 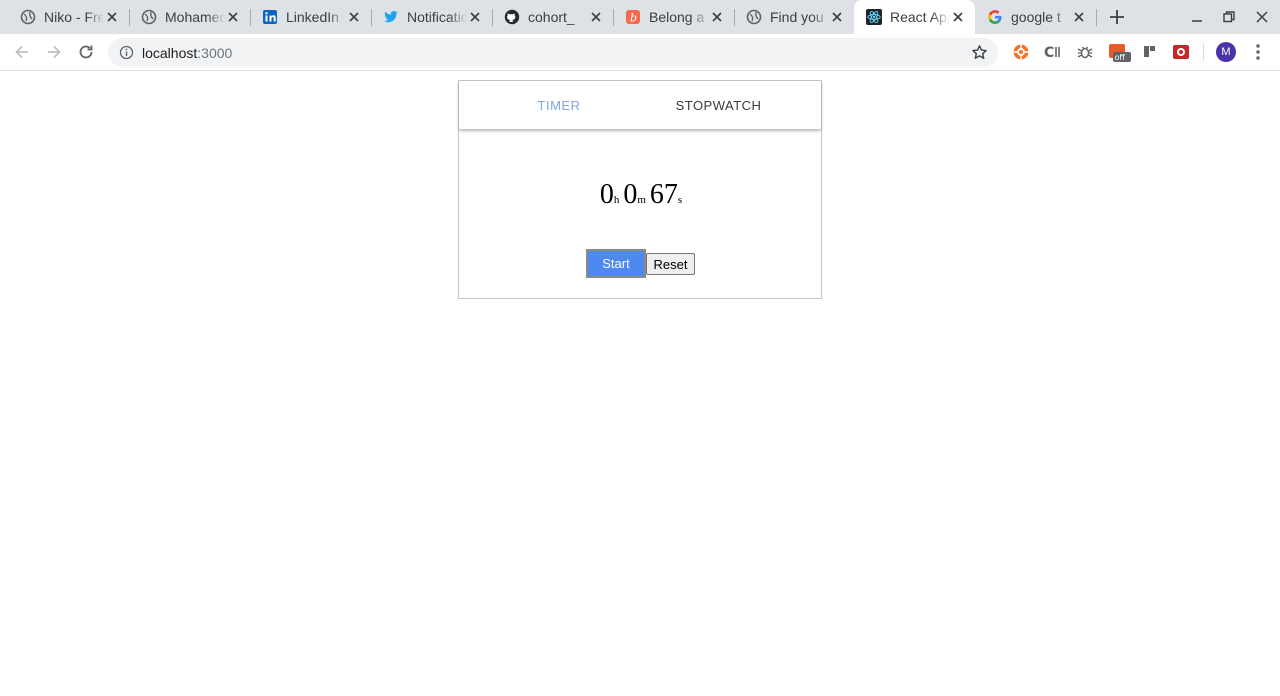 What do you see at coordinates (606, 194) in the screenshot?
I see `hours-value: 0` at bounding box center [606, 194].